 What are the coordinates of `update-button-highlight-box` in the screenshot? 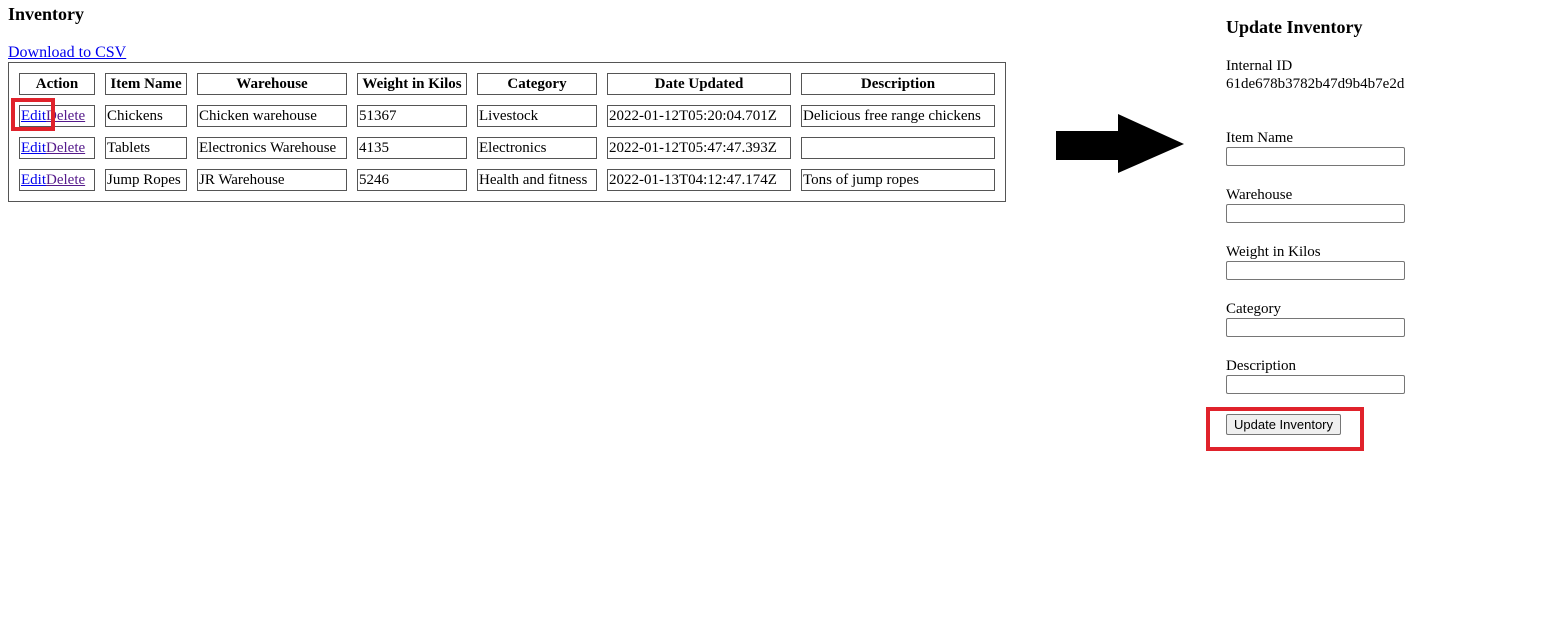 It's located at (1285, 429).